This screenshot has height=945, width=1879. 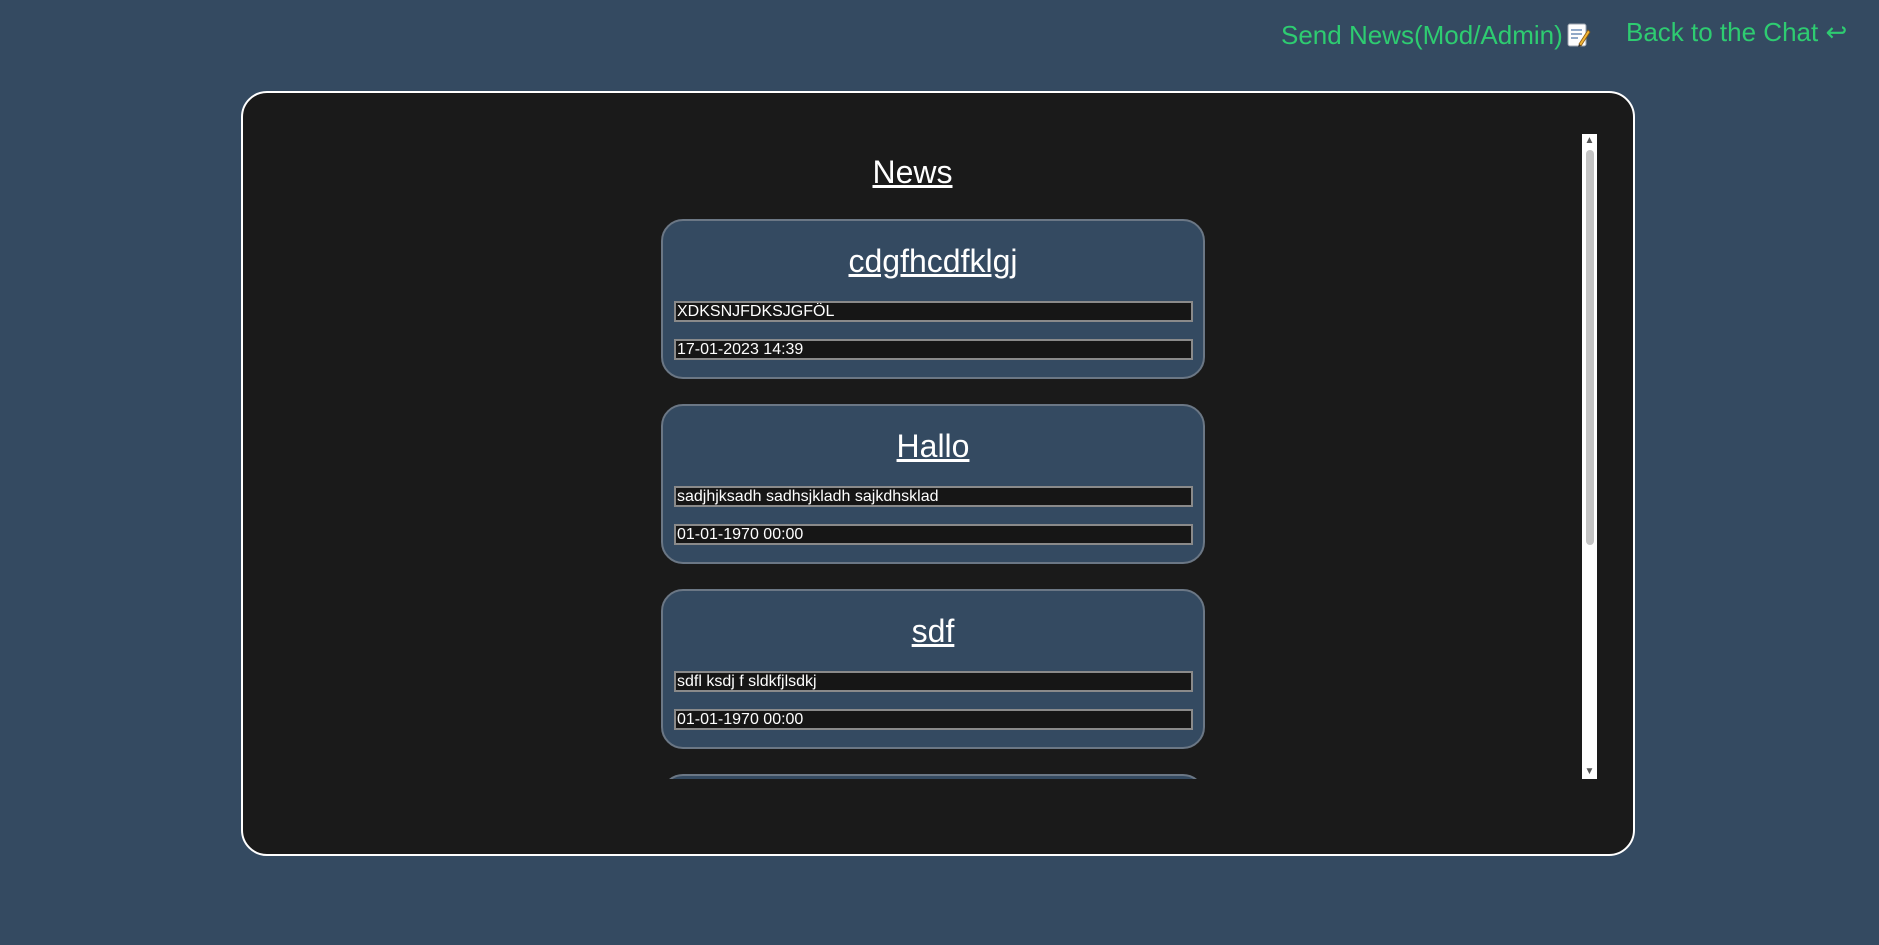 I want to click on send-news-link: Send News(Mod/Admin), so click(x=1436, y=35).